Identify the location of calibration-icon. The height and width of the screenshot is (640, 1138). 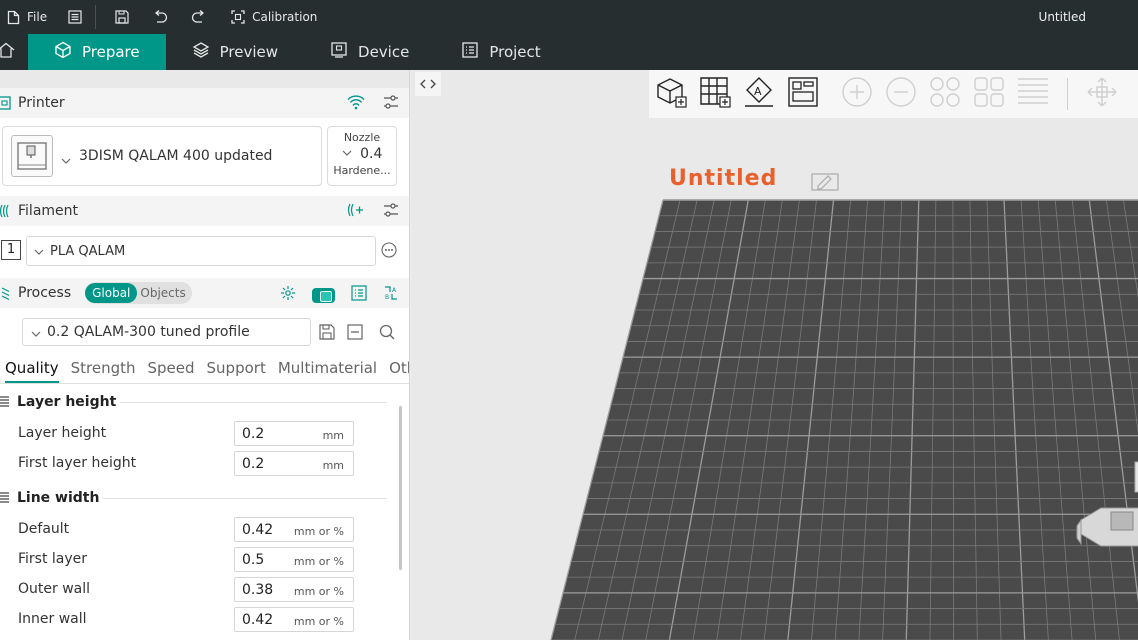
(238, 17).